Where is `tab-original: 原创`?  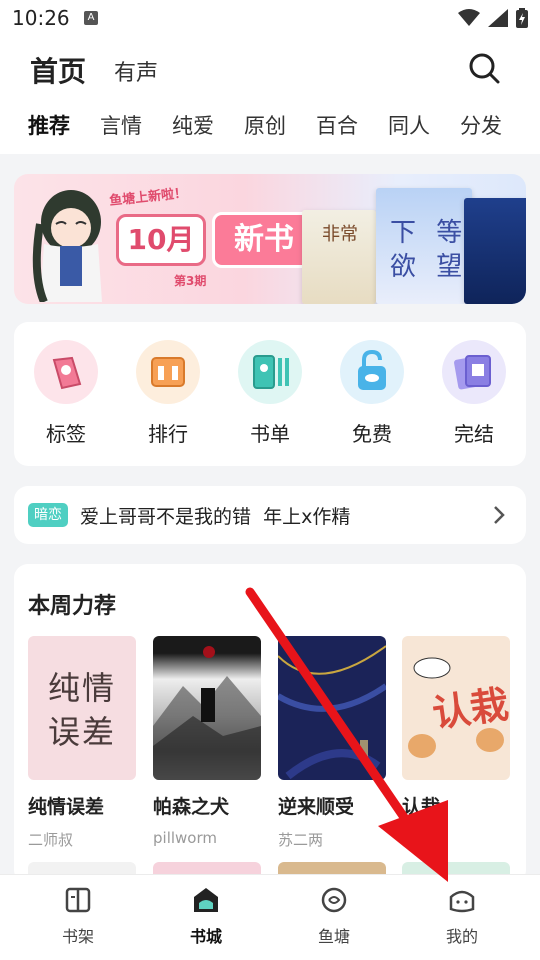
tab-original: 原创 is located at coordinates (265, 125).